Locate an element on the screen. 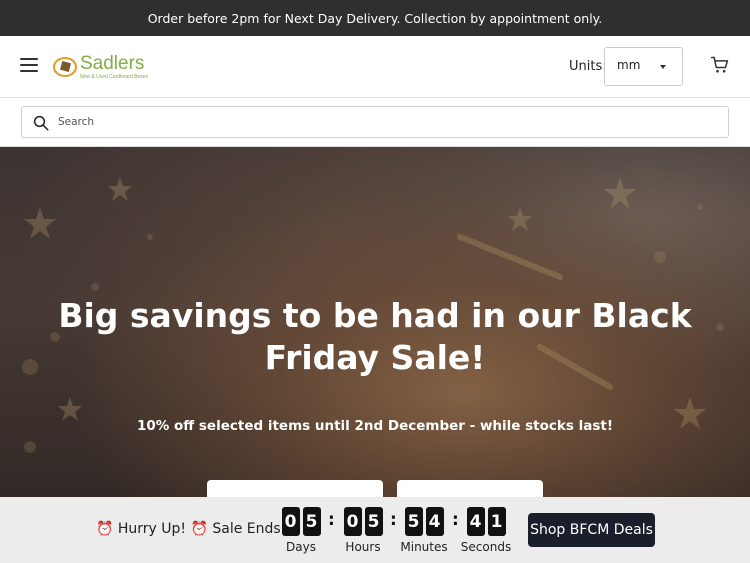  countdown-hours: 0 5 Hours is located at coordinates (363, 530).